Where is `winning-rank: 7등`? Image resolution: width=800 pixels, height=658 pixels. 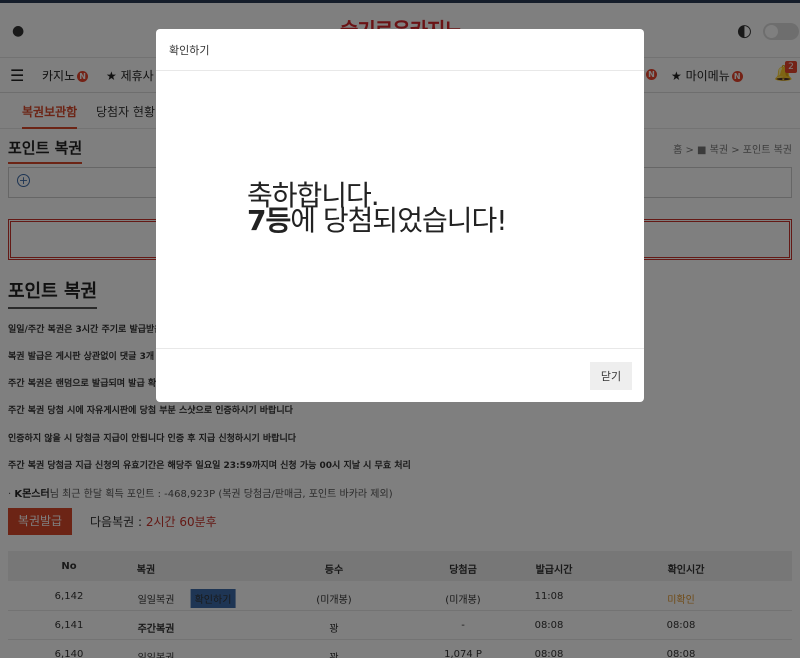 winning-rank: 7등 is located at coordinates (269, 220).